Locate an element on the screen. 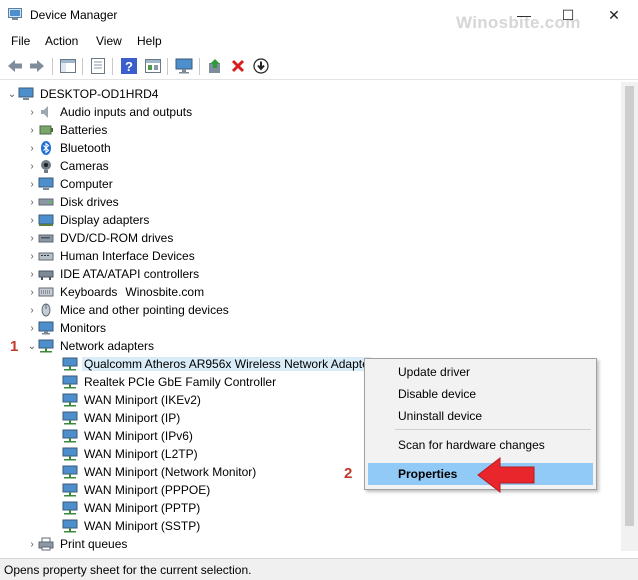 The height and width of the screenshot is (580, 638). category-label: Audio inputs and outputs is located at coordinates (126, 112).